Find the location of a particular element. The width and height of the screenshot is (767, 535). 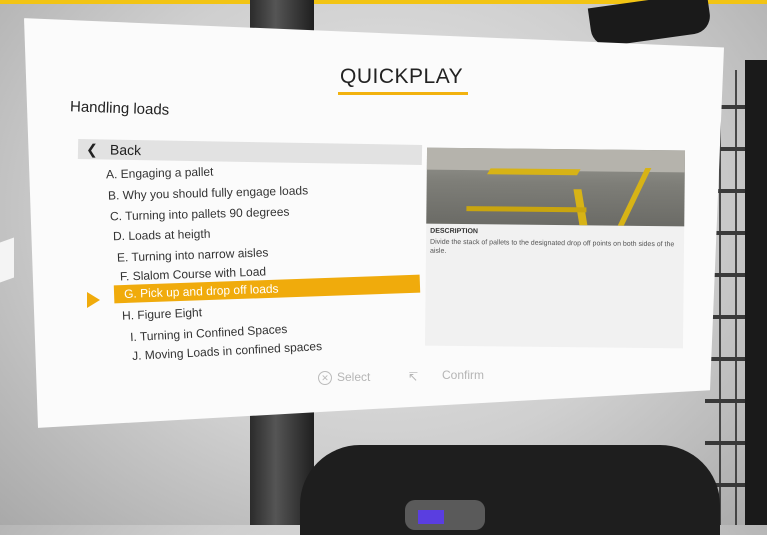

background-shape is located at coordinates (7, 260).